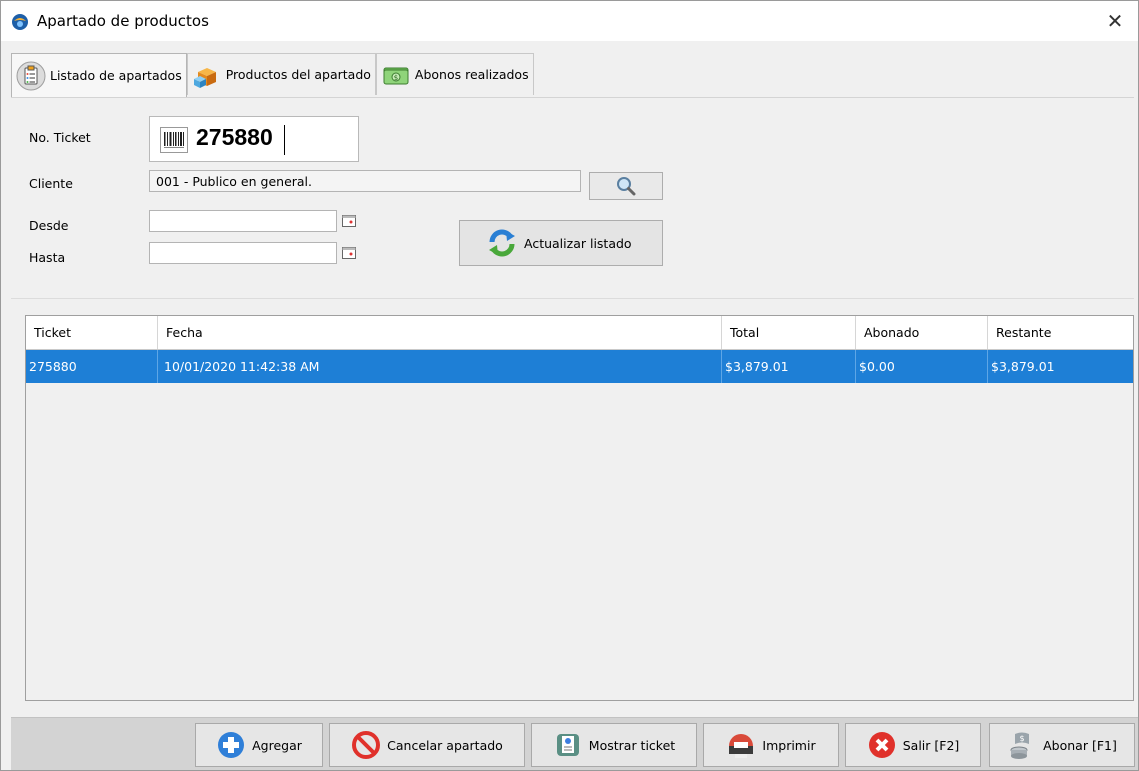 This screenshot has width=1139, height=771. What do you see at coordinates (366, 745) in the screenshot?
I see `cancel-icon` at bounding box center [366, 745].